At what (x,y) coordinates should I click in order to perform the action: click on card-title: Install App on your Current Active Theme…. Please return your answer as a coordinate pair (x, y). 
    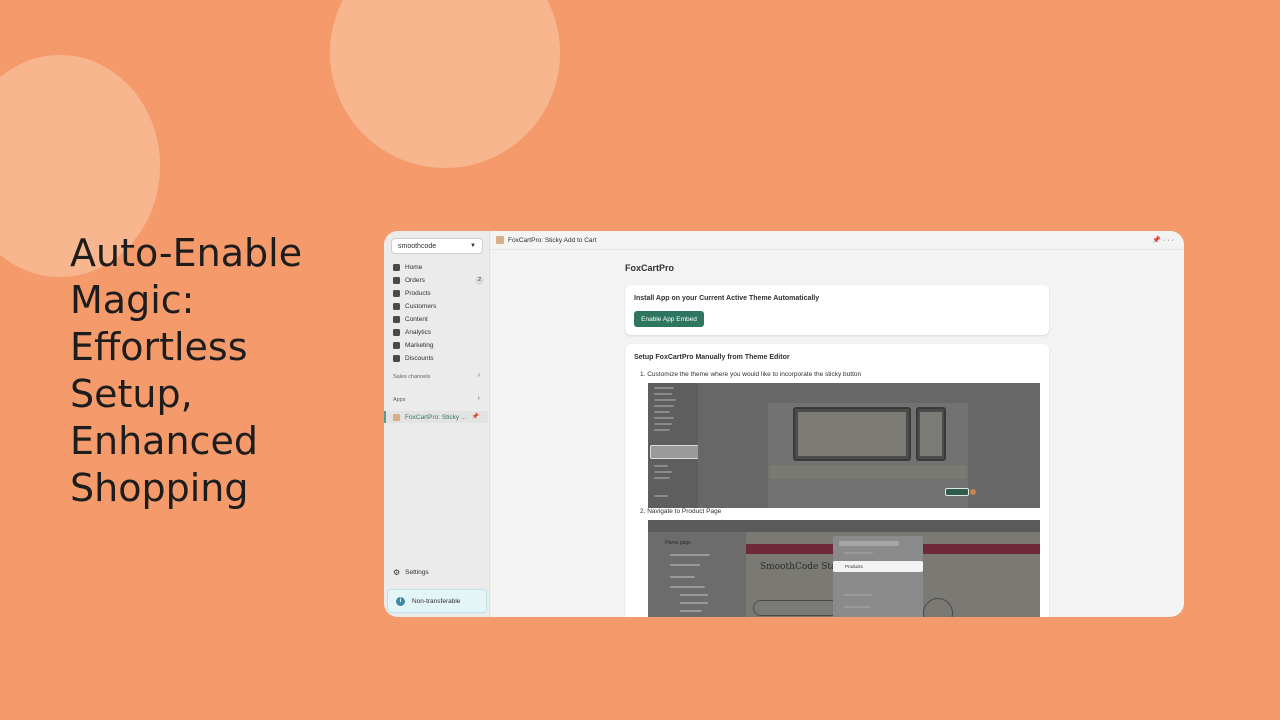
    Looking at the image, I should click on (727, 298).